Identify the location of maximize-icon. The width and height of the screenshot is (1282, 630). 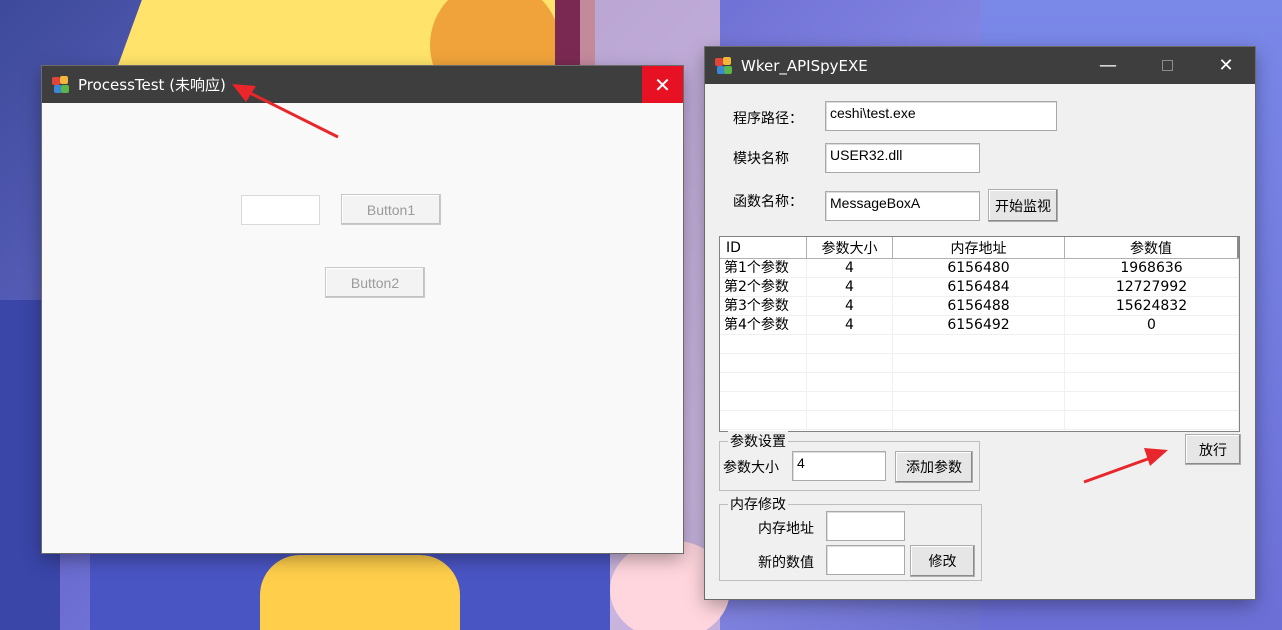
(1167, 65).